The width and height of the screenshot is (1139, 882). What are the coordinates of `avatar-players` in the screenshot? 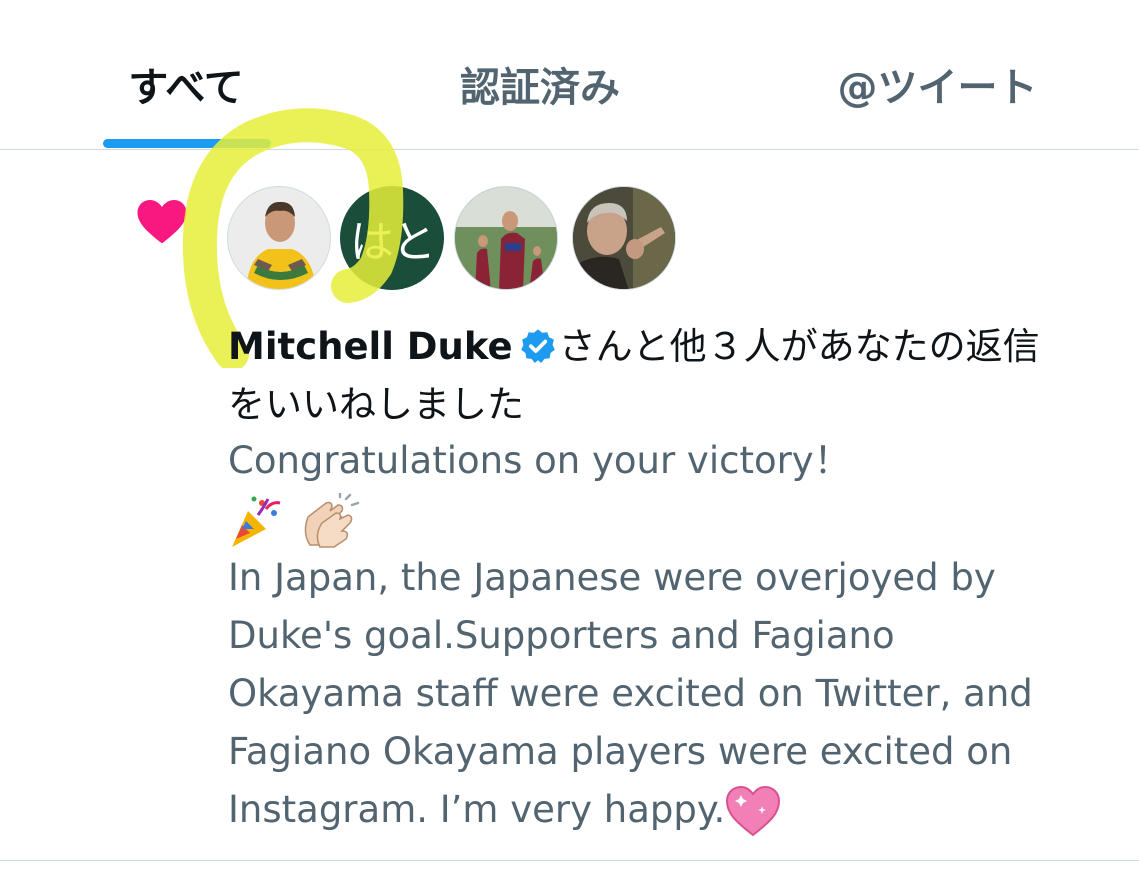 It's located at (506, 238).